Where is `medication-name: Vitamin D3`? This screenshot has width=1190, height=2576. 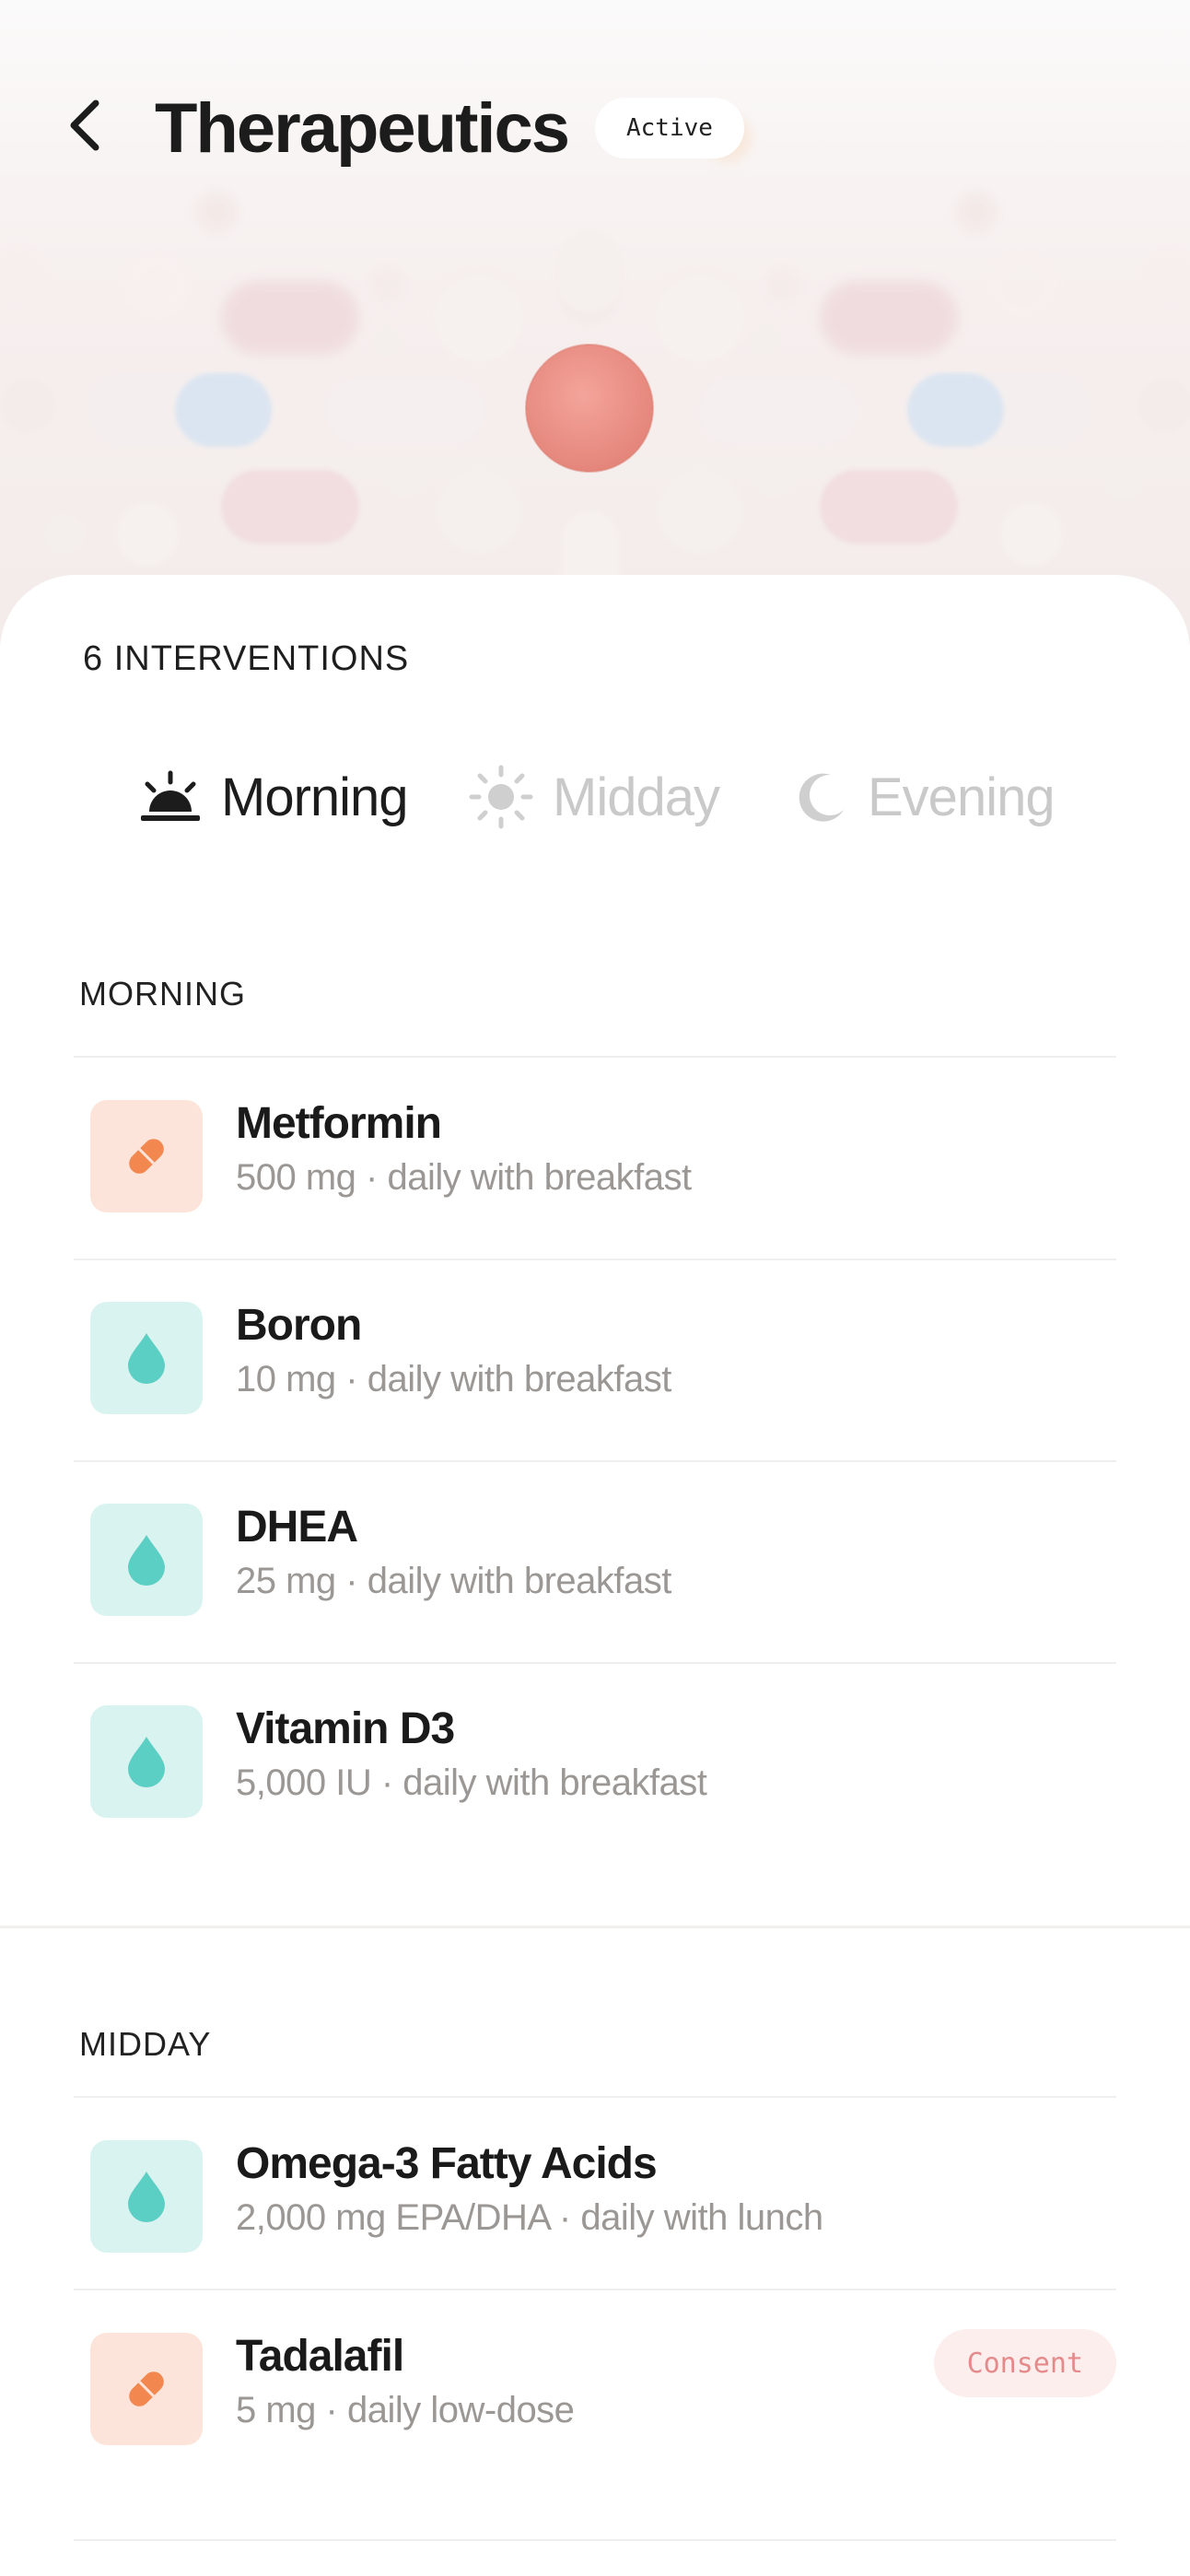 medication-name: Vitamin D3 is located at coordinates (345, 1728).